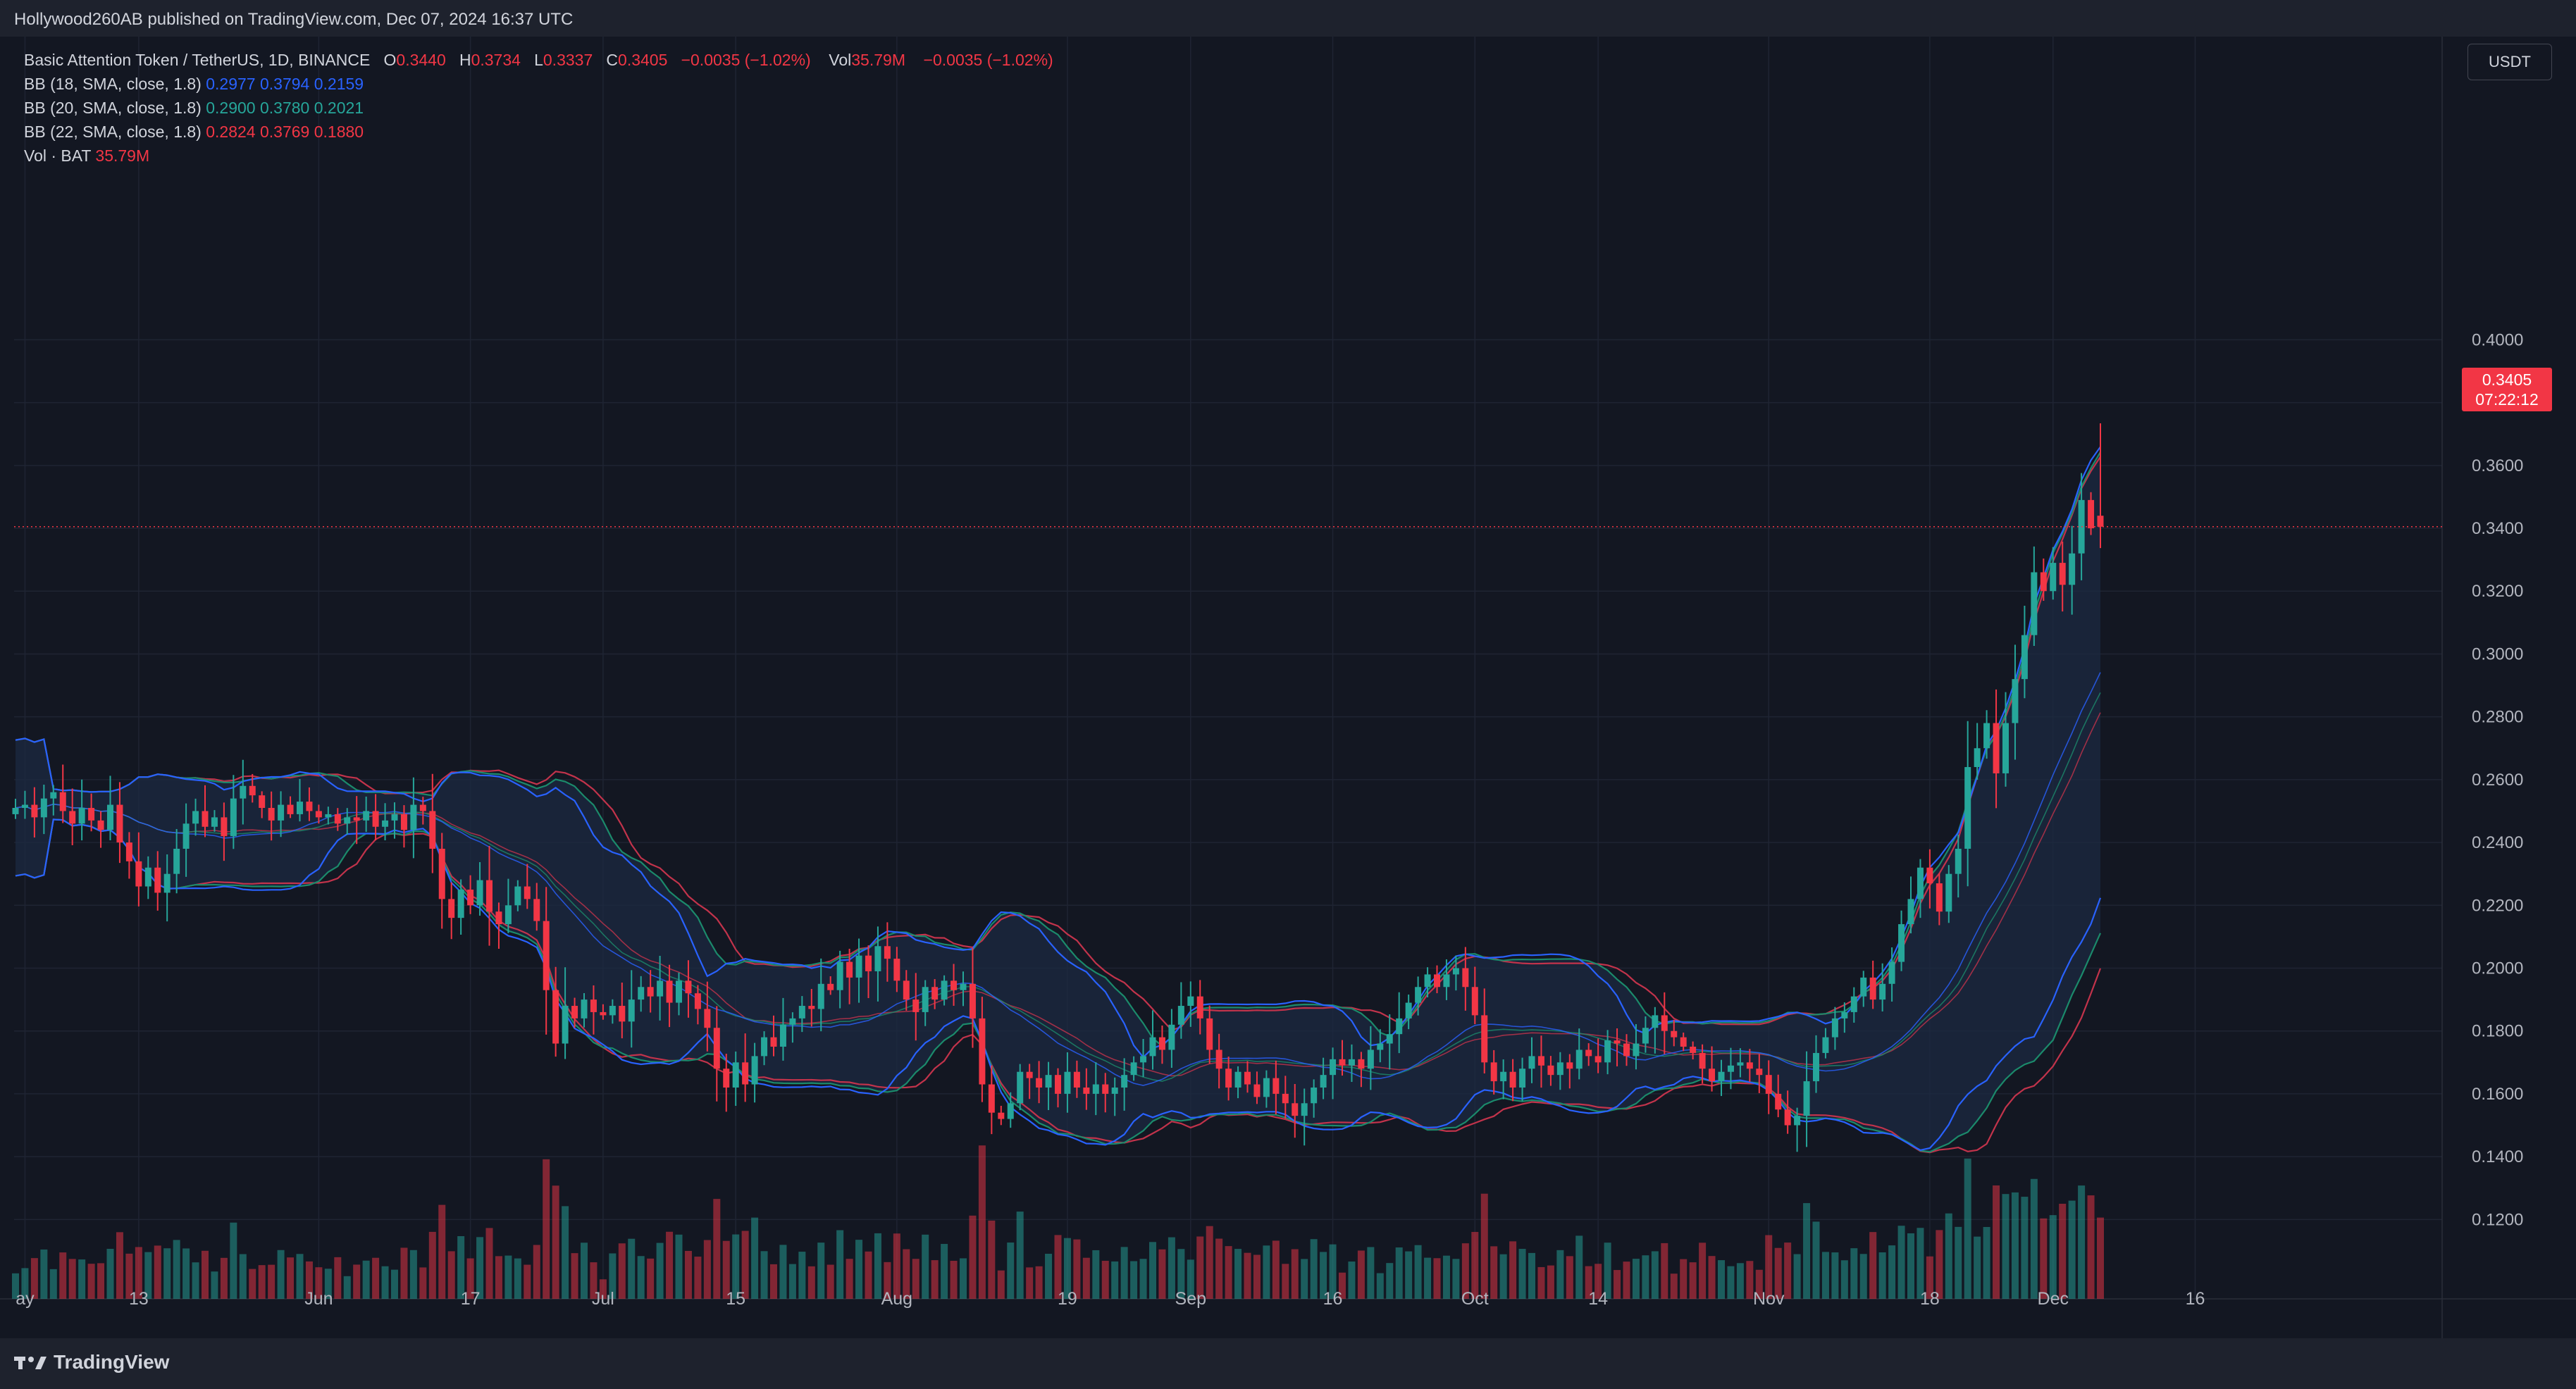 The image size is (2576, 1389). What do you see at coordinates (1333, 1299) in the screenshot?
I see `time-tick-9: 16` at bounding box center [1333, 1299].